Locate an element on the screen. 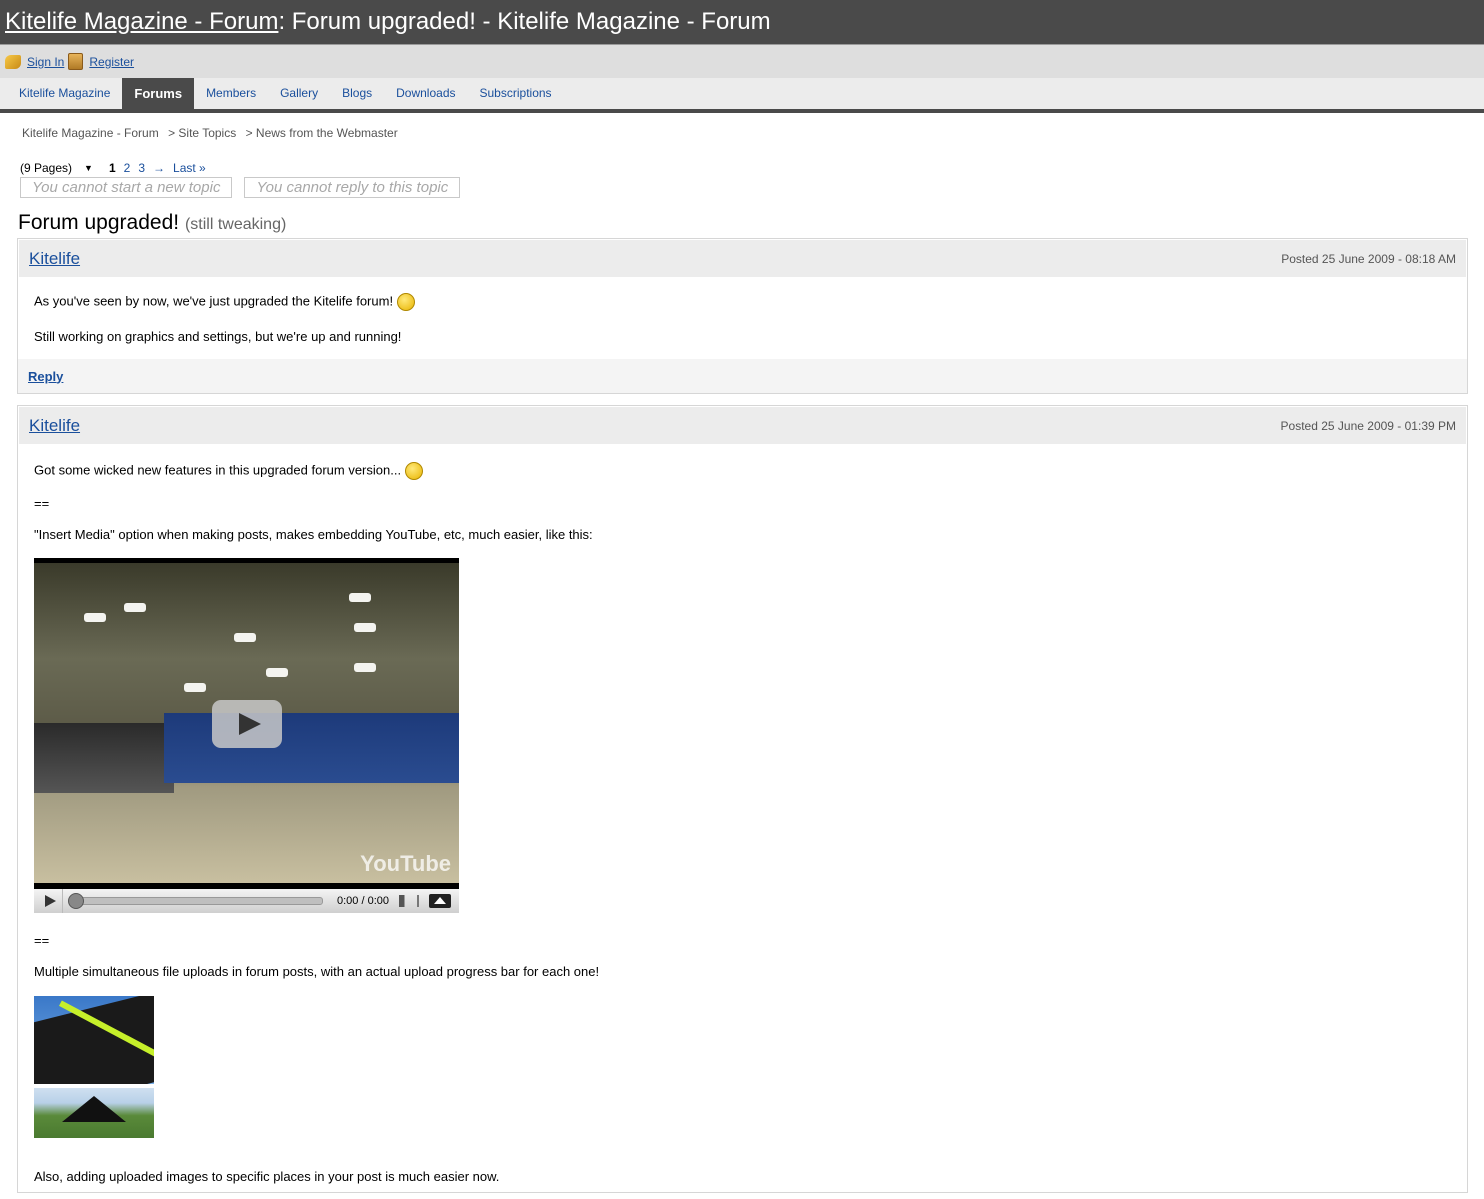 The height and width of the screenshot is (1199, 1484). sign-in-link: Sign In is located at coordinates (45, 62).